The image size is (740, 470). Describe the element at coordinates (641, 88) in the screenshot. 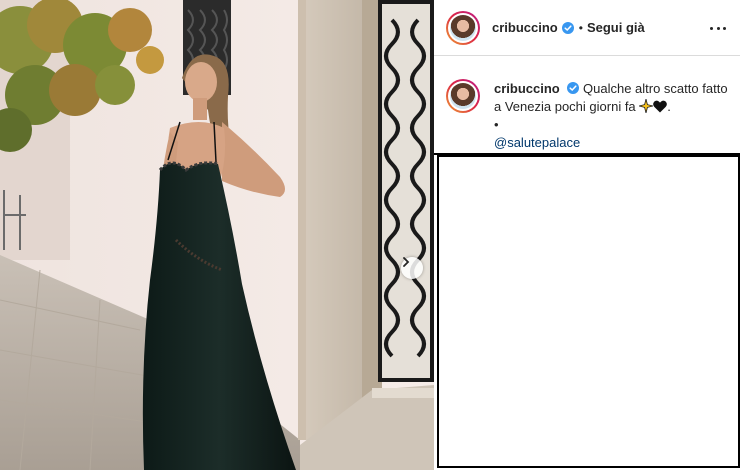

I see `caption-line-1: Qualche altro scatto` at that location.